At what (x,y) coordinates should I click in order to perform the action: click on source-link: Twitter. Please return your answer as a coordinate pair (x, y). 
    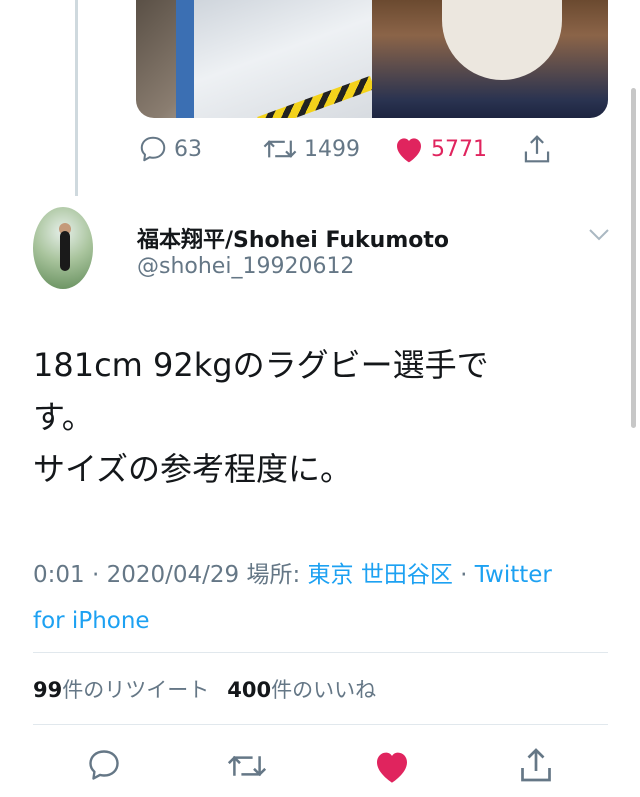
    Looking at the image, I should click on (513, 575).